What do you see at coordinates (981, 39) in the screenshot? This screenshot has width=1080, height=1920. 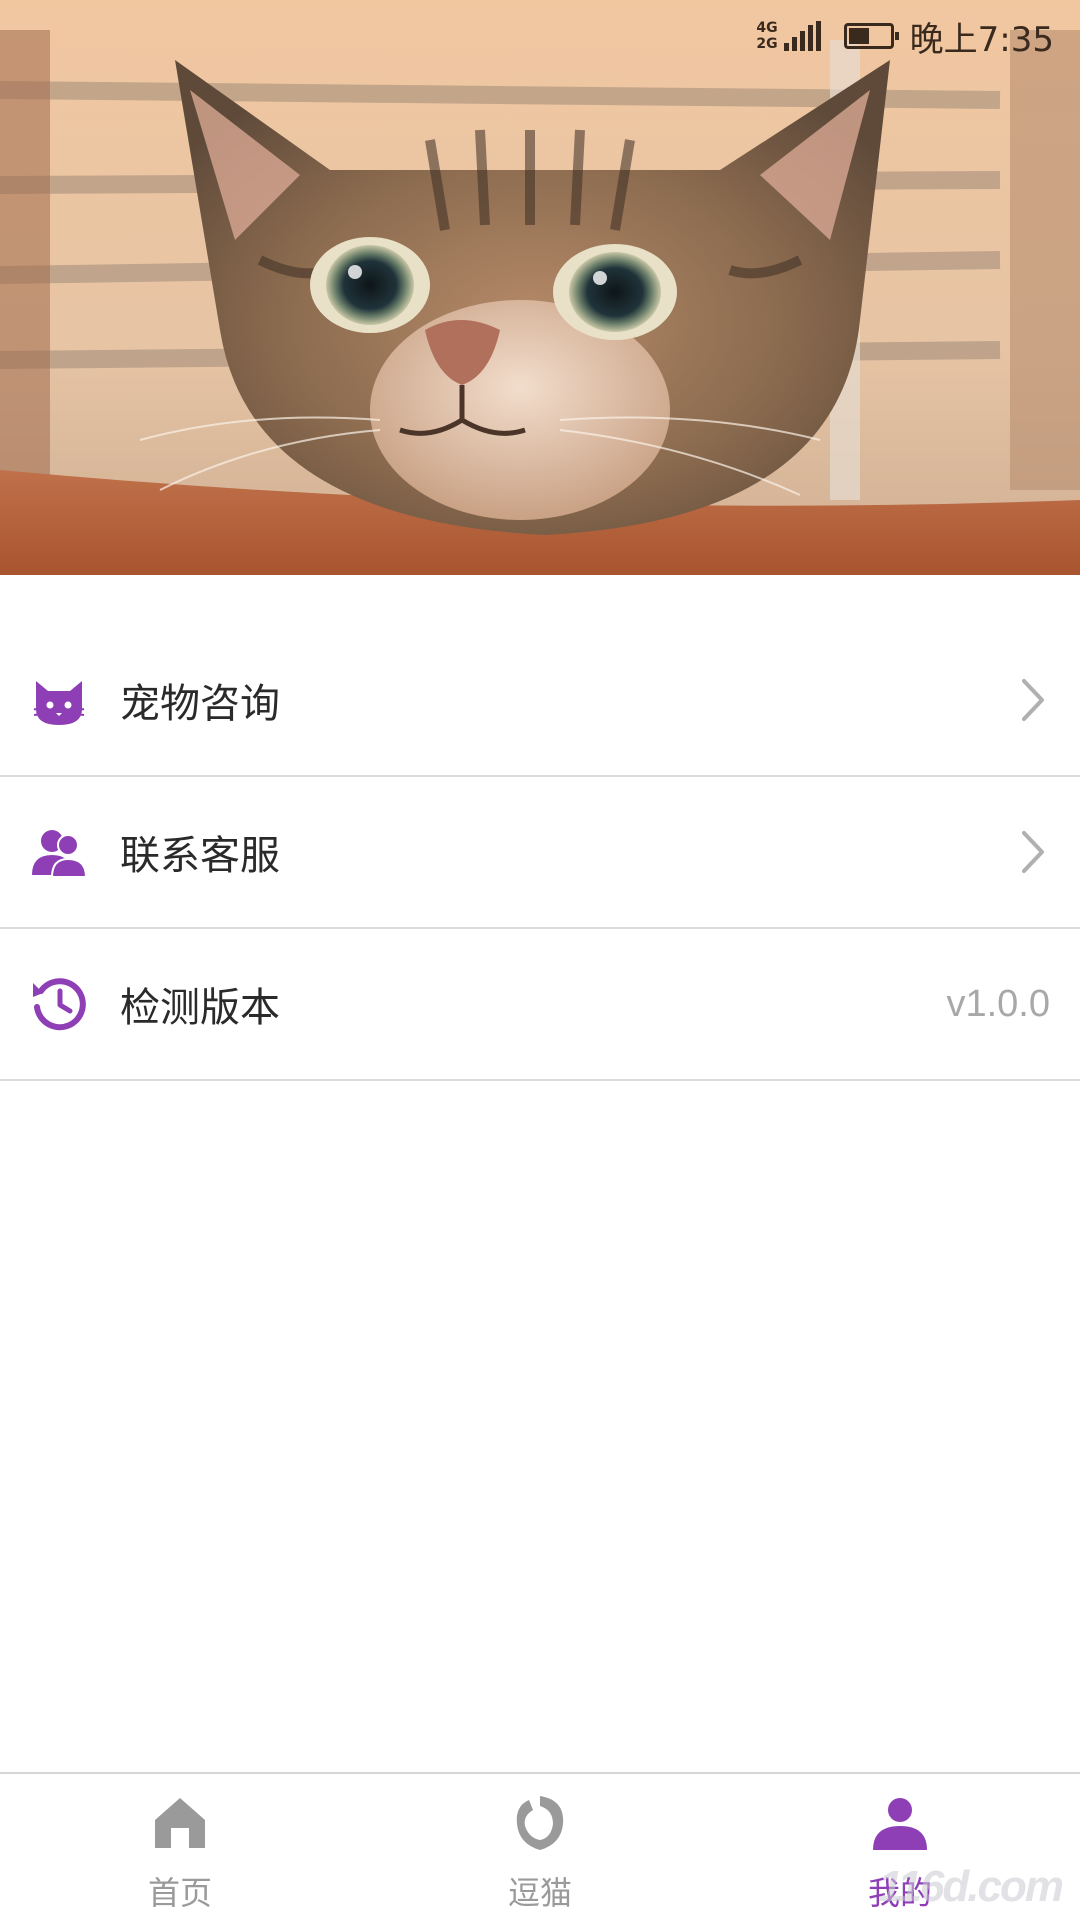 I see `status-time: 晚上7:35` at bounding box center [981, 39].